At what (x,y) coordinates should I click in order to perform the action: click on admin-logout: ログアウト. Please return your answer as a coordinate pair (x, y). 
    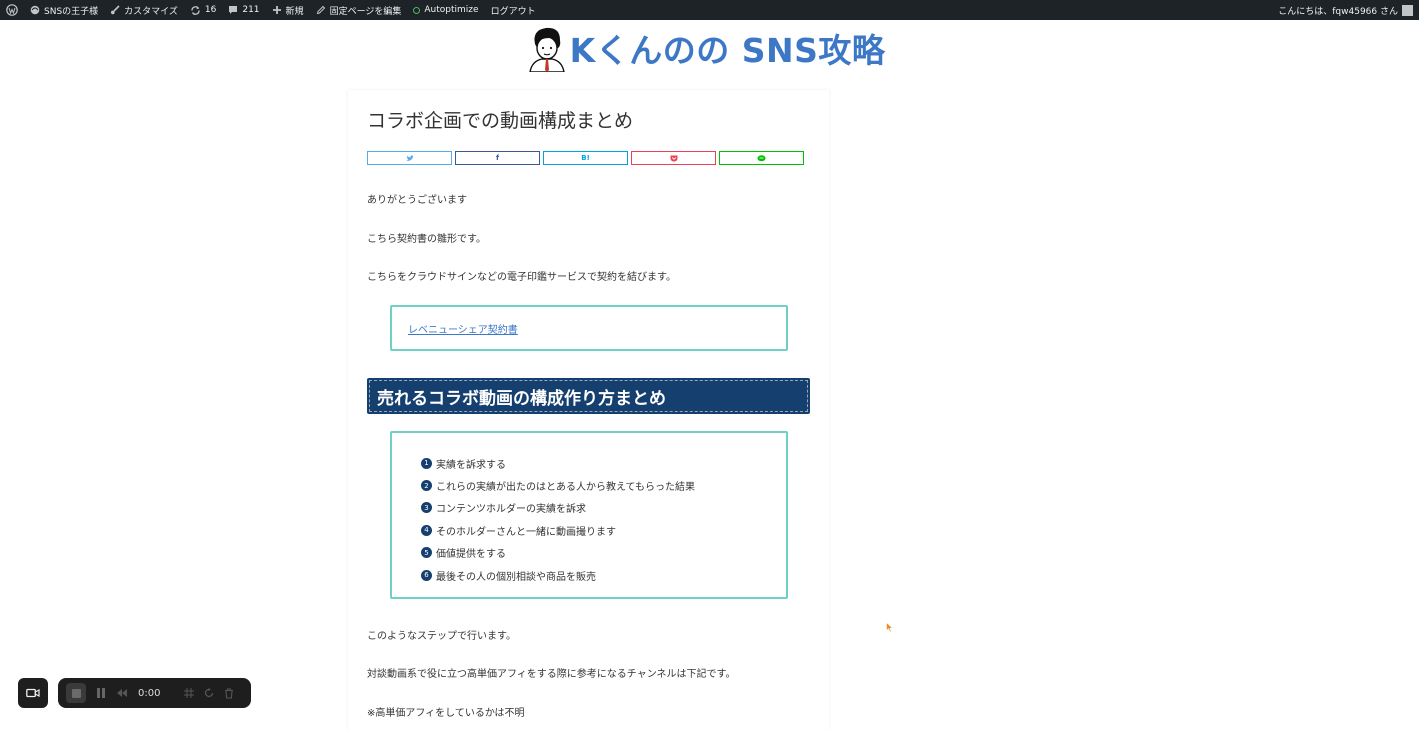
    Looking at the image, I should click on (513, 10).